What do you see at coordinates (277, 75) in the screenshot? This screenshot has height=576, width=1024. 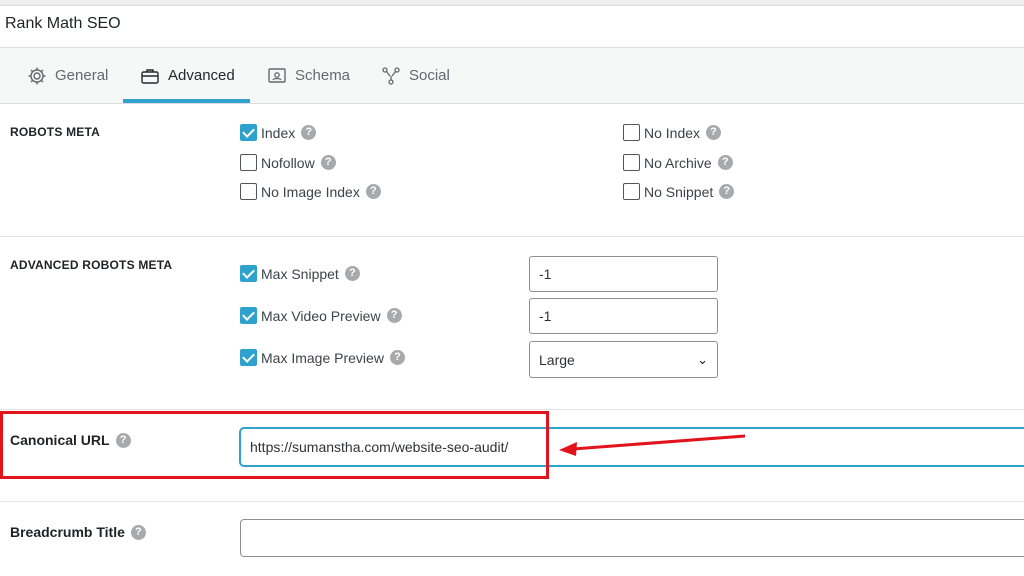 I see `schema-icon` at bounding box center [277, 75].